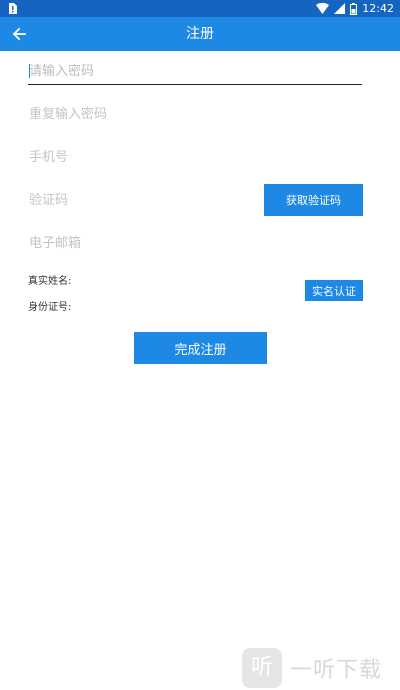  I want to click on signal-icon, so click(340, 8).